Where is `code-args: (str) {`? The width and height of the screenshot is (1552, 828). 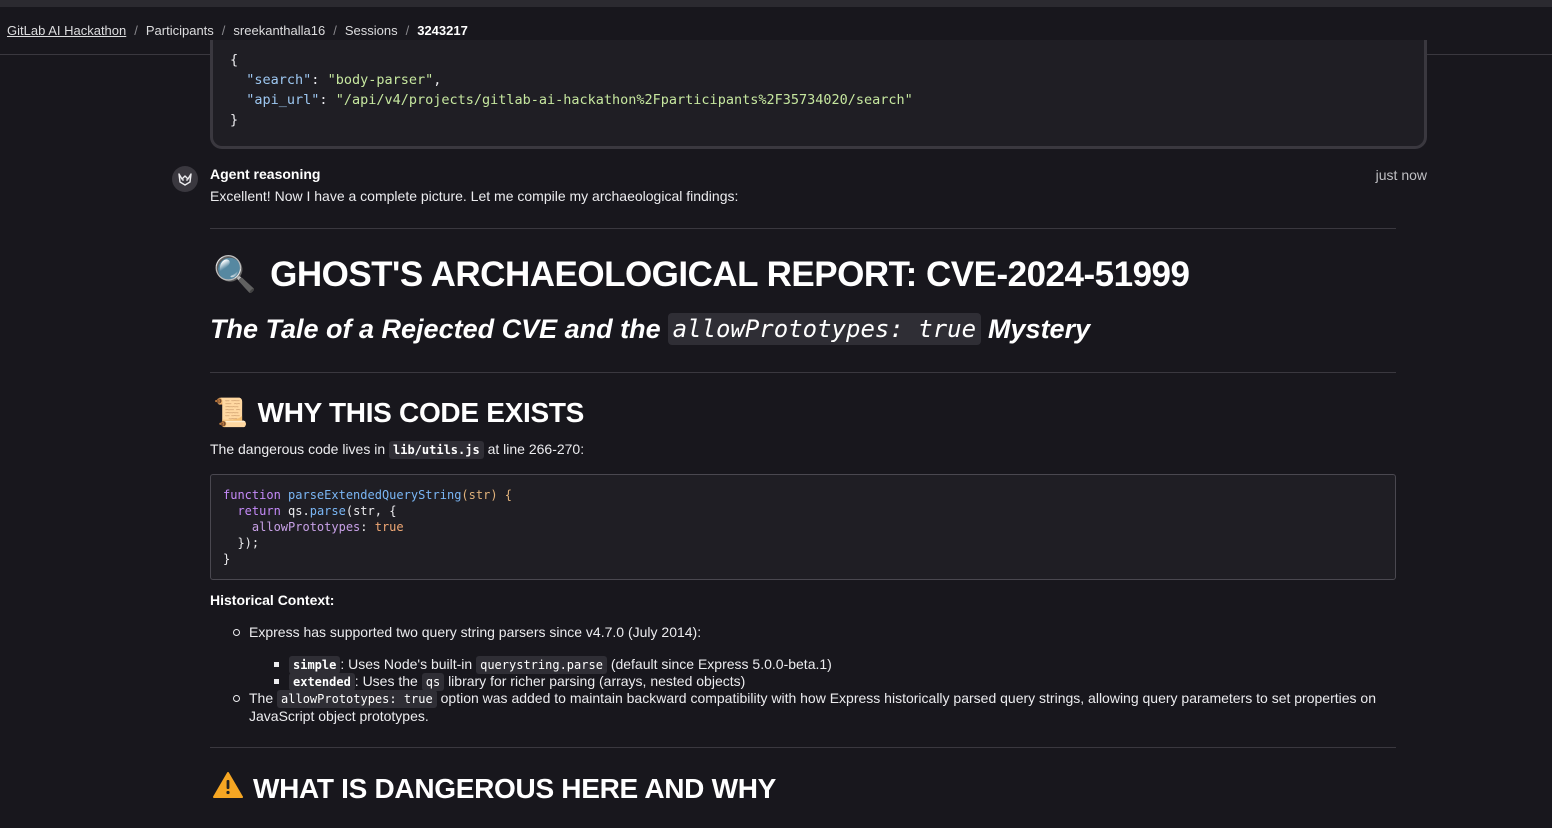
code-args: (str) { is located at coordinates (486, 495).